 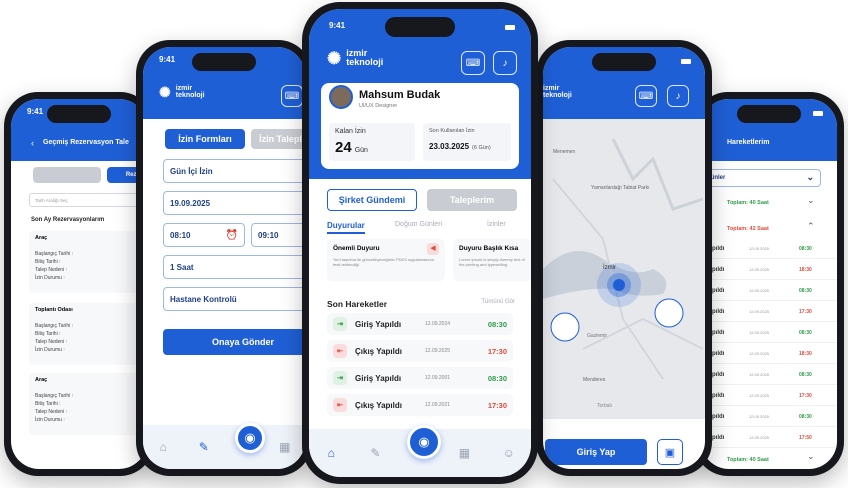 I want to click on see-all-link: Tümünü Gör, so click(x=498, y=302).